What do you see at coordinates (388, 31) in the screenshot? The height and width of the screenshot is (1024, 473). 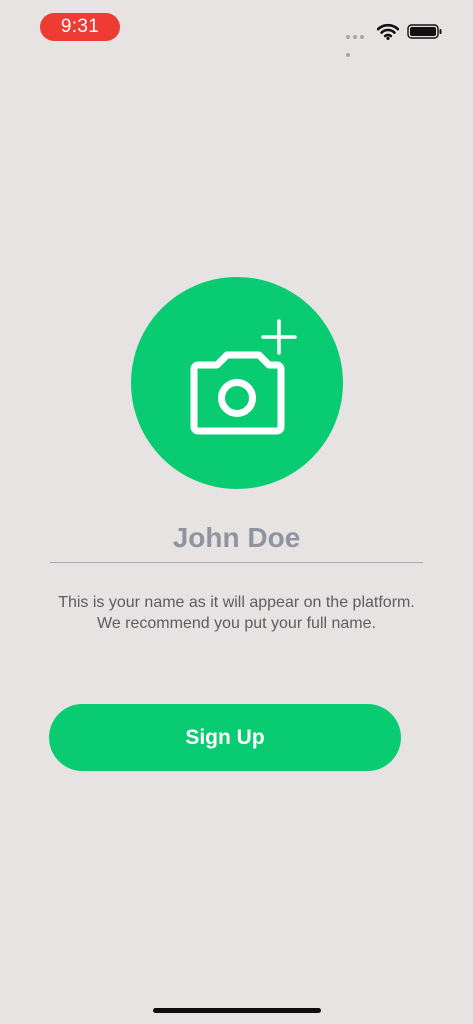 I see `wifi-icon` at bounding box center [388, 31].